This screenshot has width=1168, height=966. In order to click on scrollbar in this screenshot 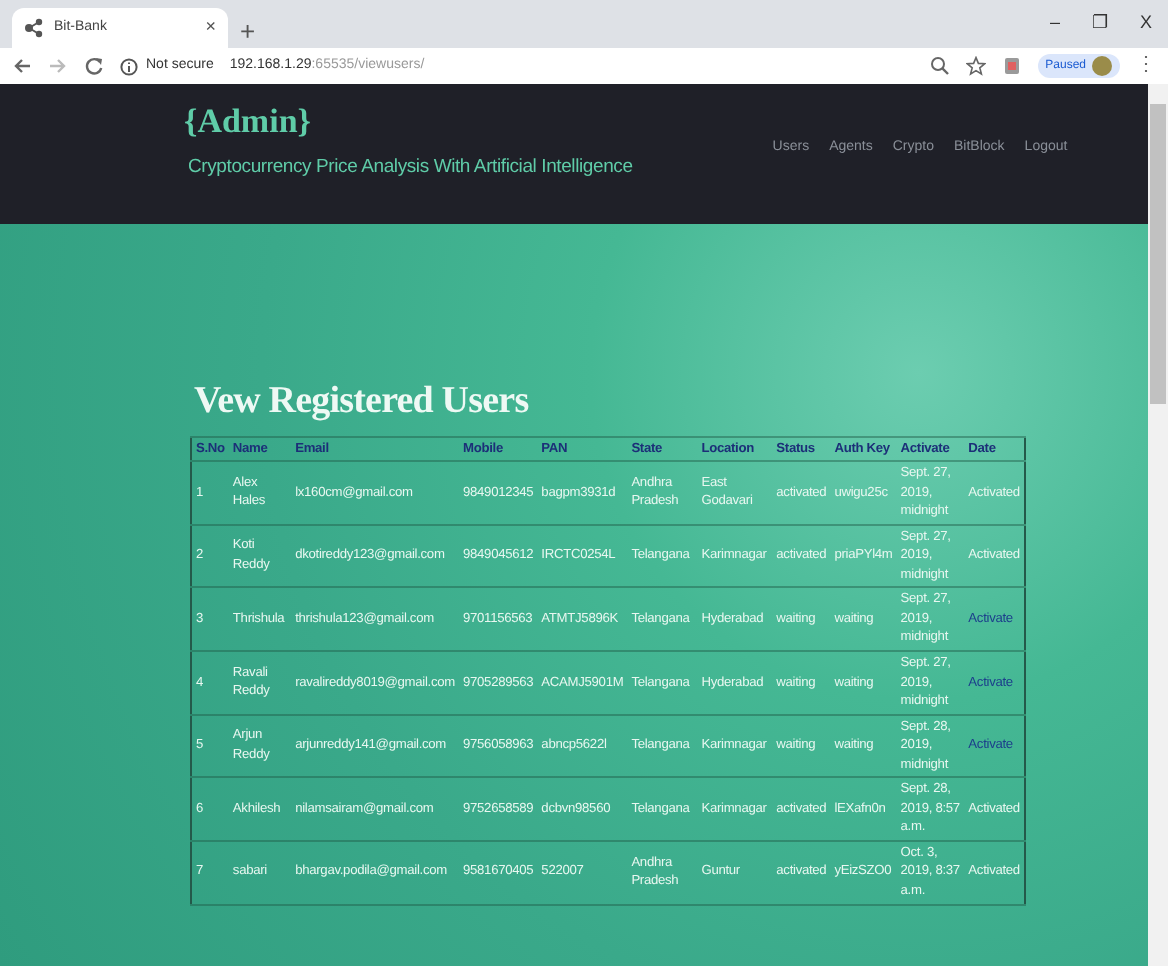, I will do `click(1158, 525)`.